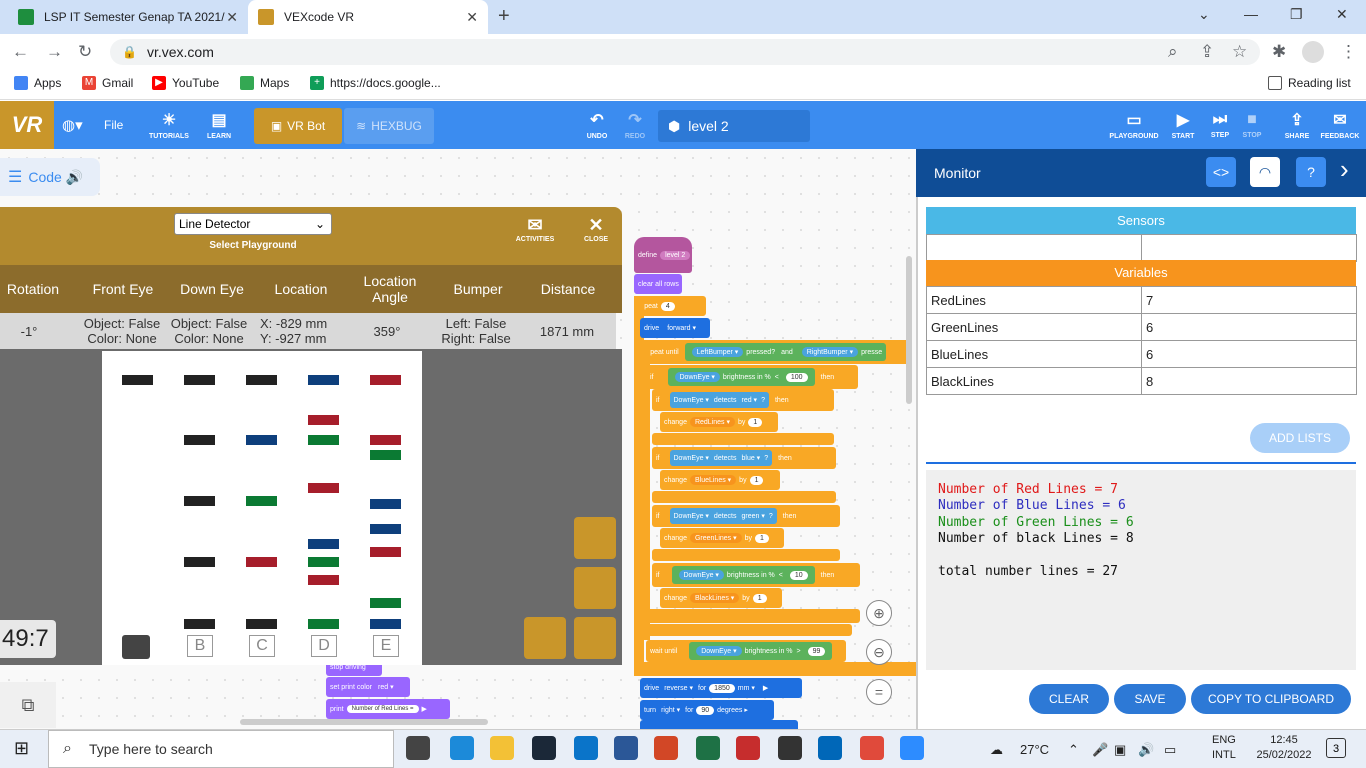 This screenshot has height=768, width=1366. Describe the element at coordinates (368, 17) in the screenshot. I see `tab-vexcode: VEXcode VR ✕` at that location.